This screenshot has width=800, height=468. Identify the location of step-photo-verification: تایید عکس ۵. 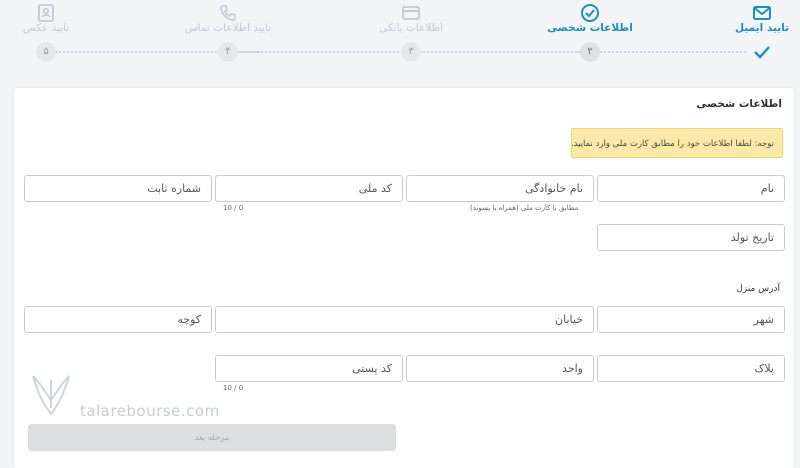
(53, 36).